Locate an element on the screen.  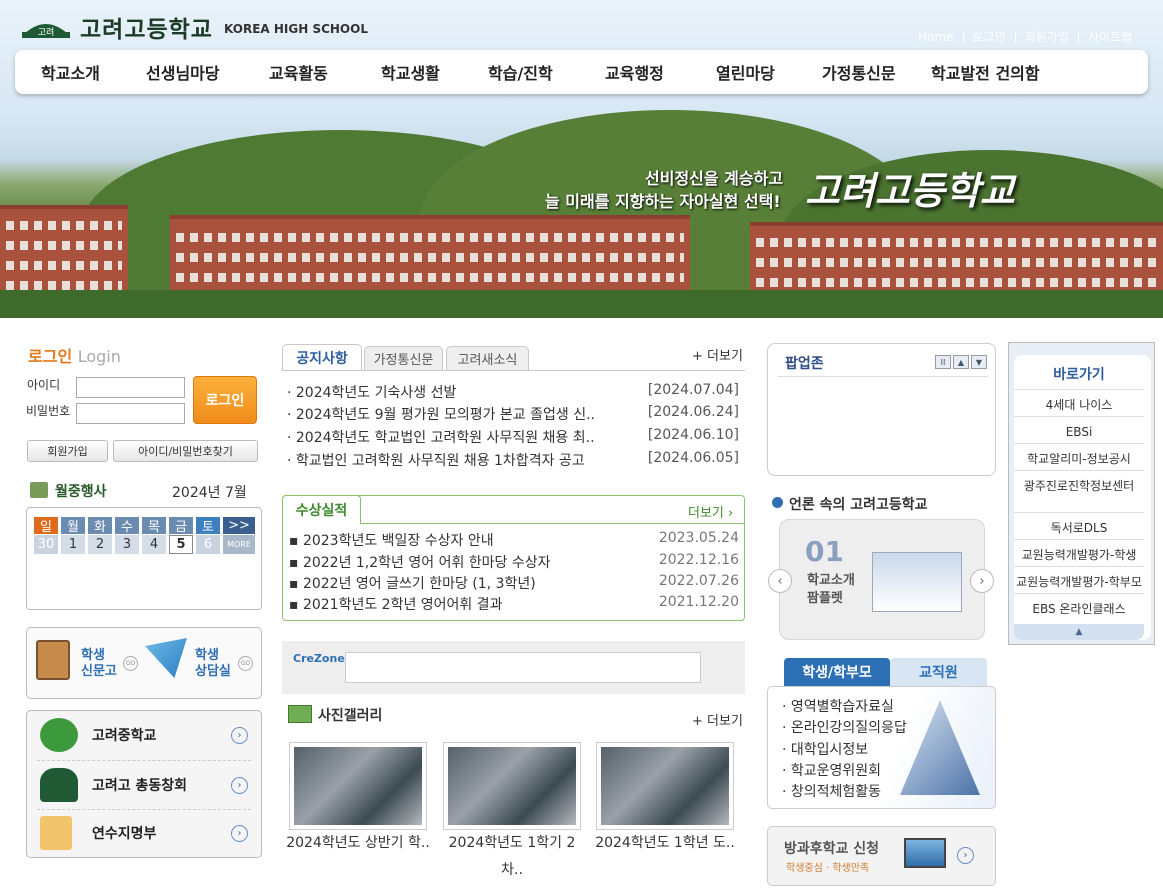
family-link-directory: 연수지명부 › is located at coordinates (144, 833).